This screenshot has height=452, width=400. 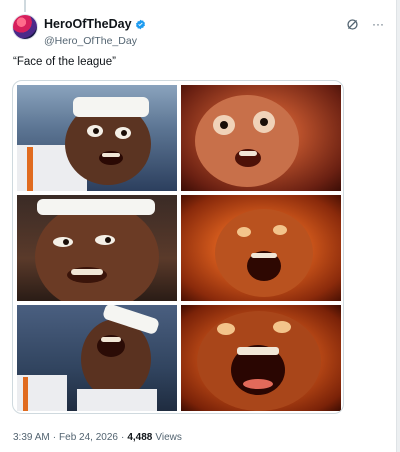 What do you see at coordinates (352, 24) in the screenshot?
I see `slash-circle-icon` at bounding box center [352, 24].